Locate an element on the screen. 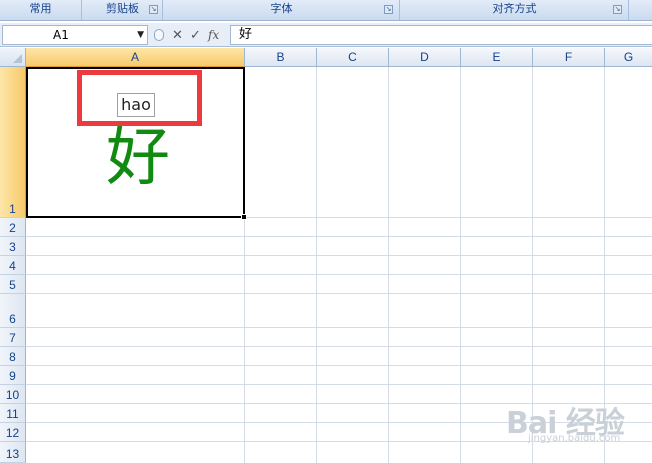  row-header-5: 5 is located at coordinates (13, 284).